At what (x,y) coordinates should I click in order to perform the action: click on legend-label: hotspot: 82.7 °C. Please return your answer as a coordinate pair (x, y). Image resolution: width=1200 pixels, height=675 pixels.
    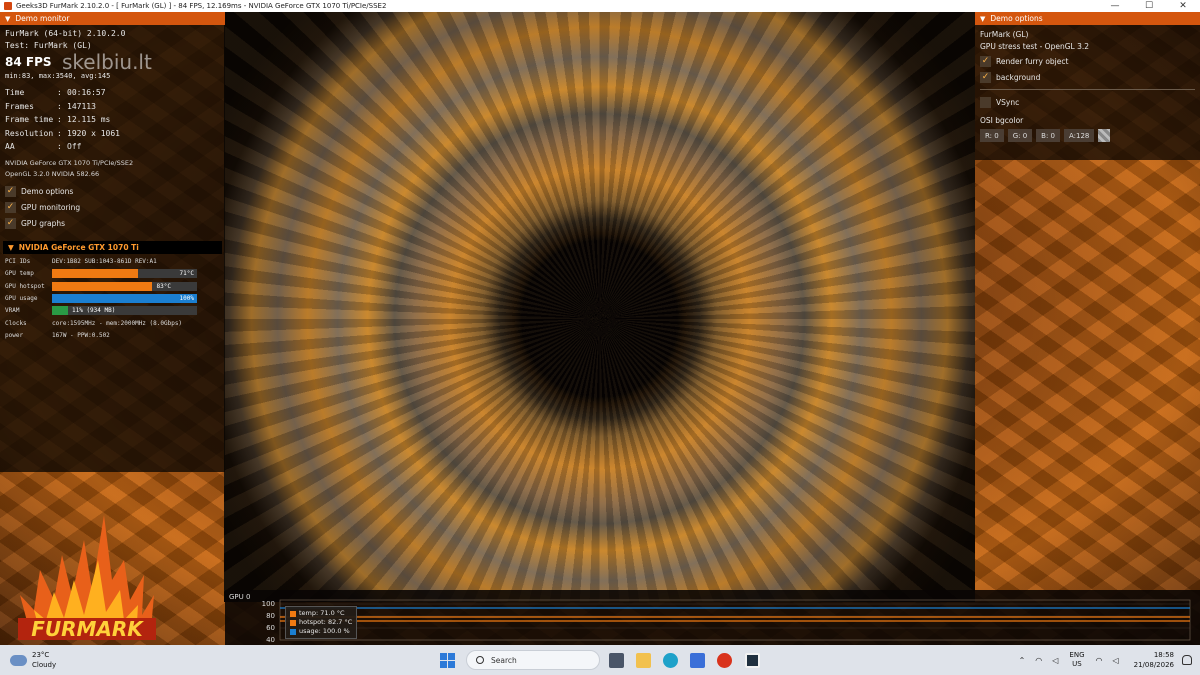
    Looking at the image, I should click on (326, 622).